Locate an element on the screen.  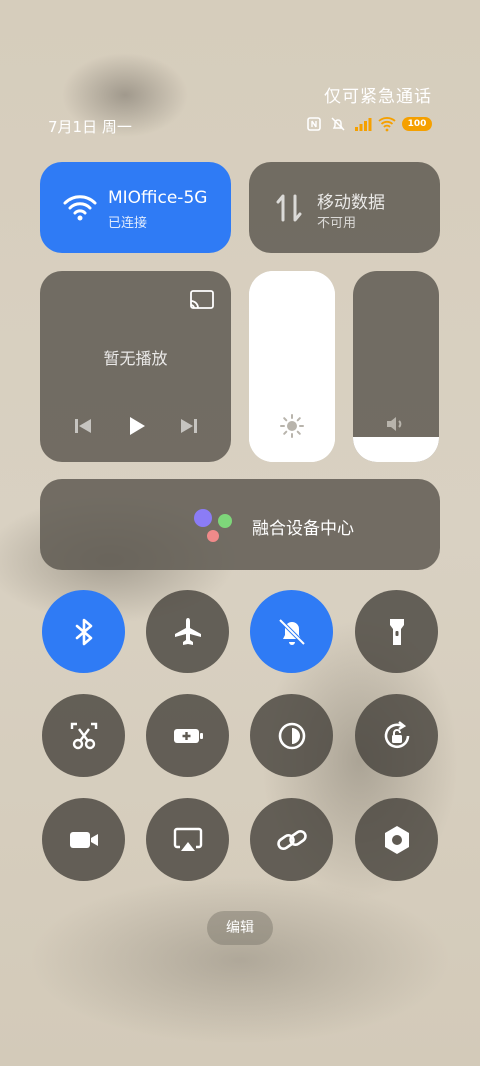
device-hub-icon is located at coordinates (214, 527).